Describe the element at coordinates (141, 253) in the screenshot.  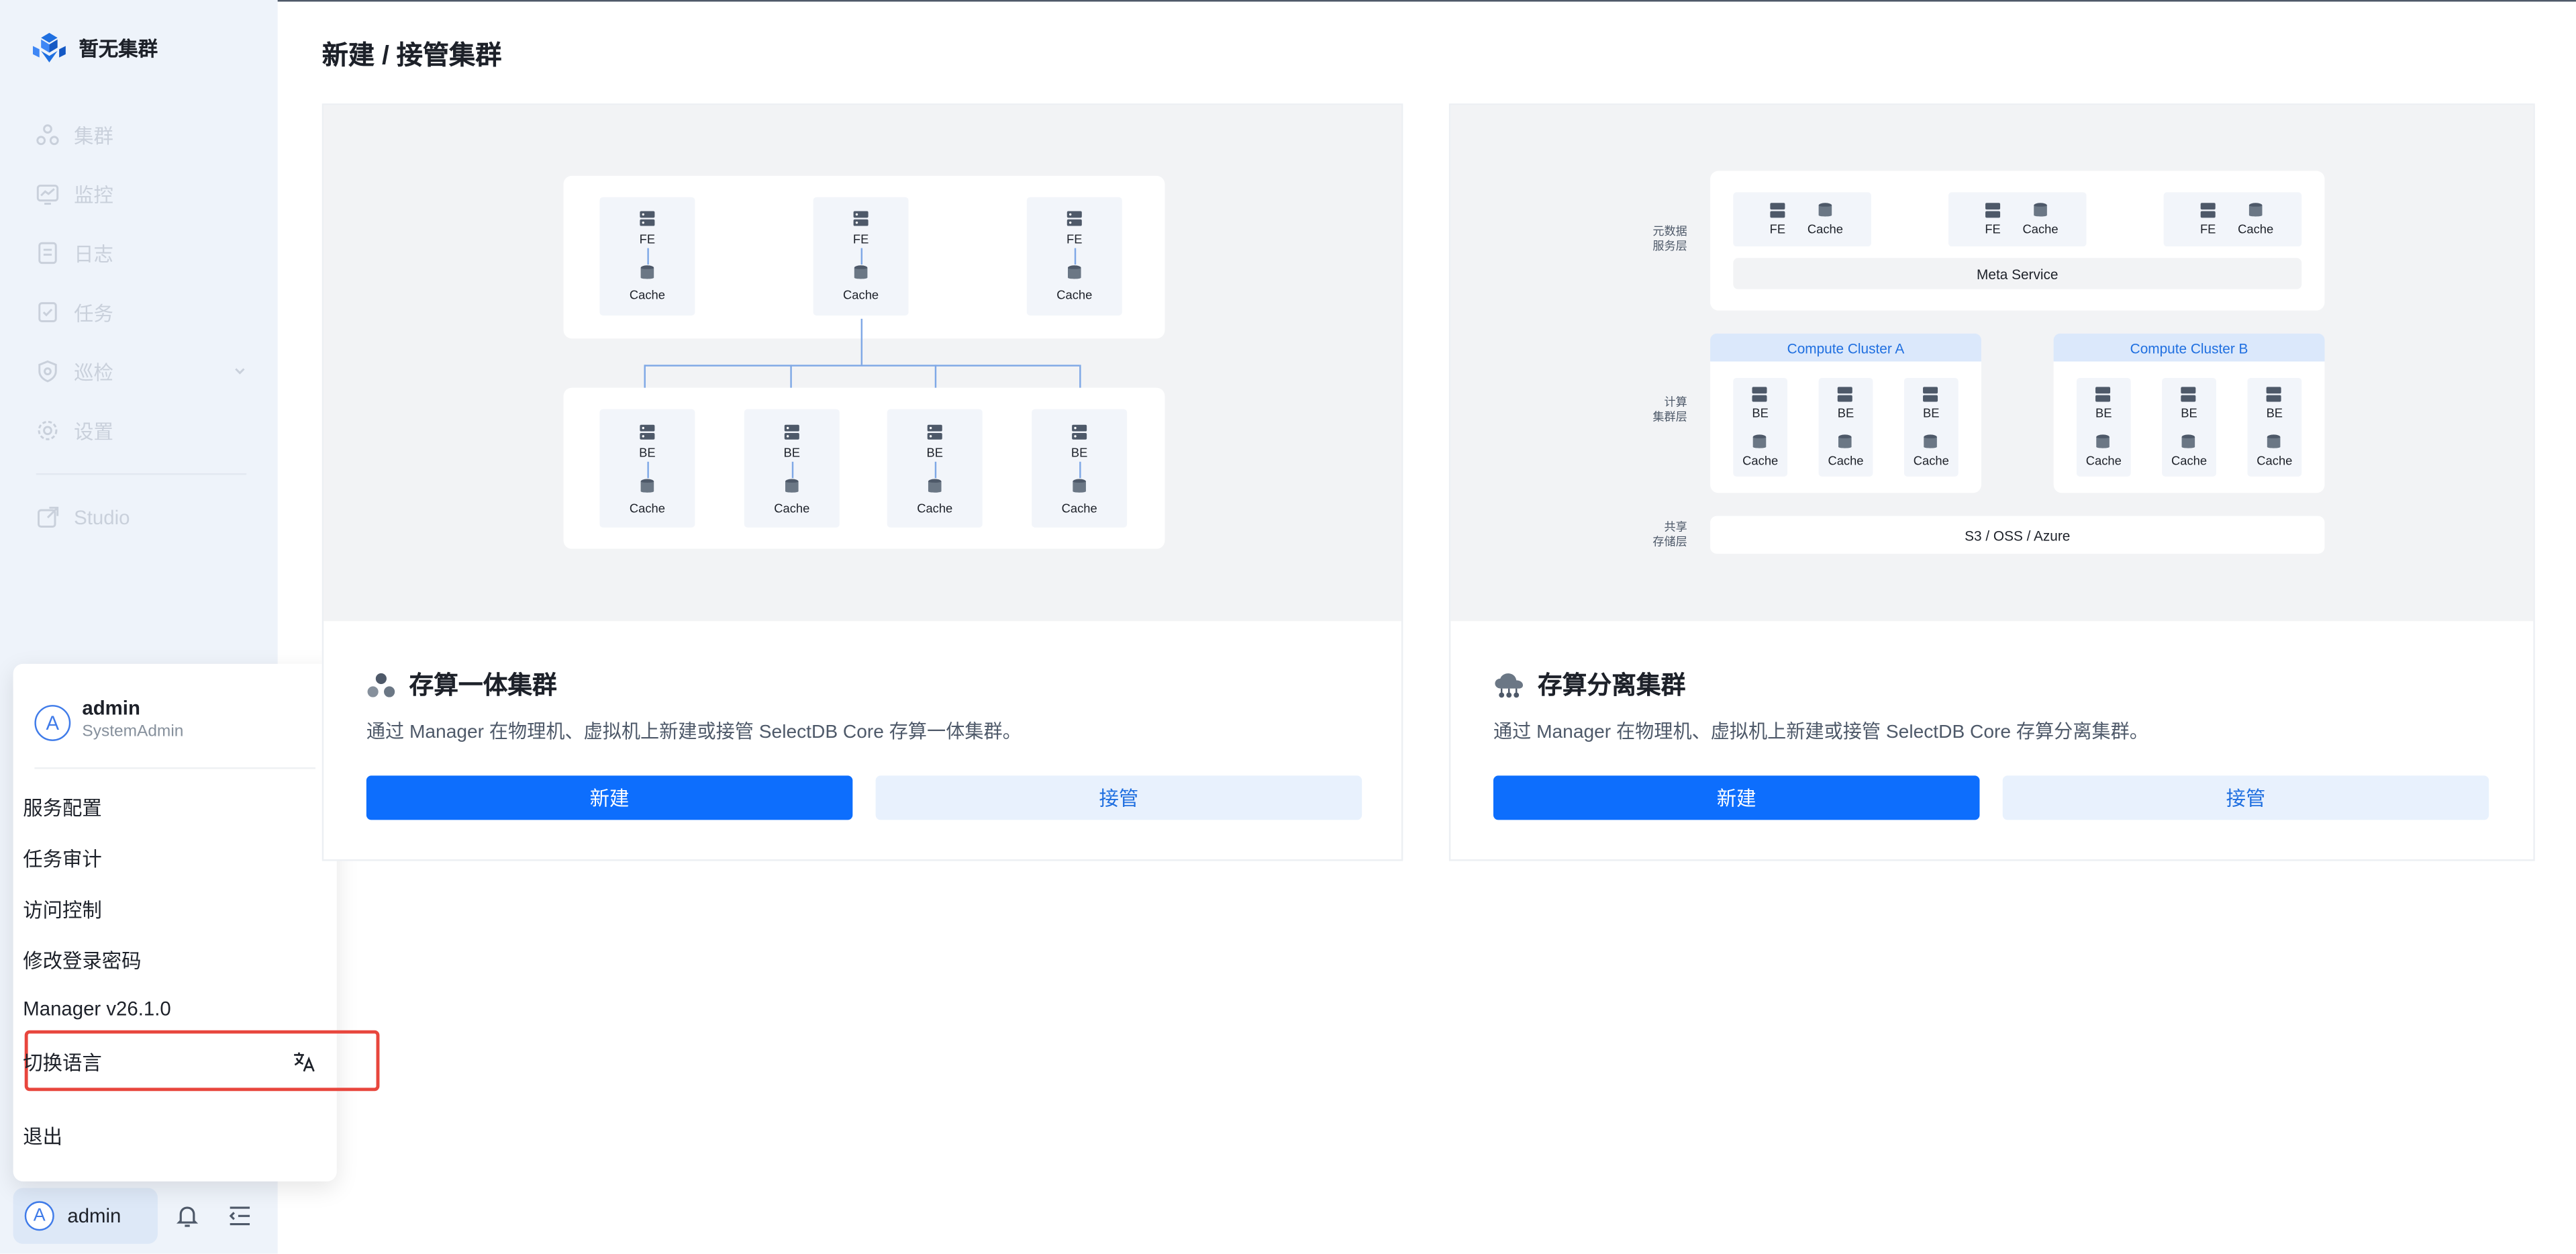
I see `sidebar-item-log: 日志` at that location.